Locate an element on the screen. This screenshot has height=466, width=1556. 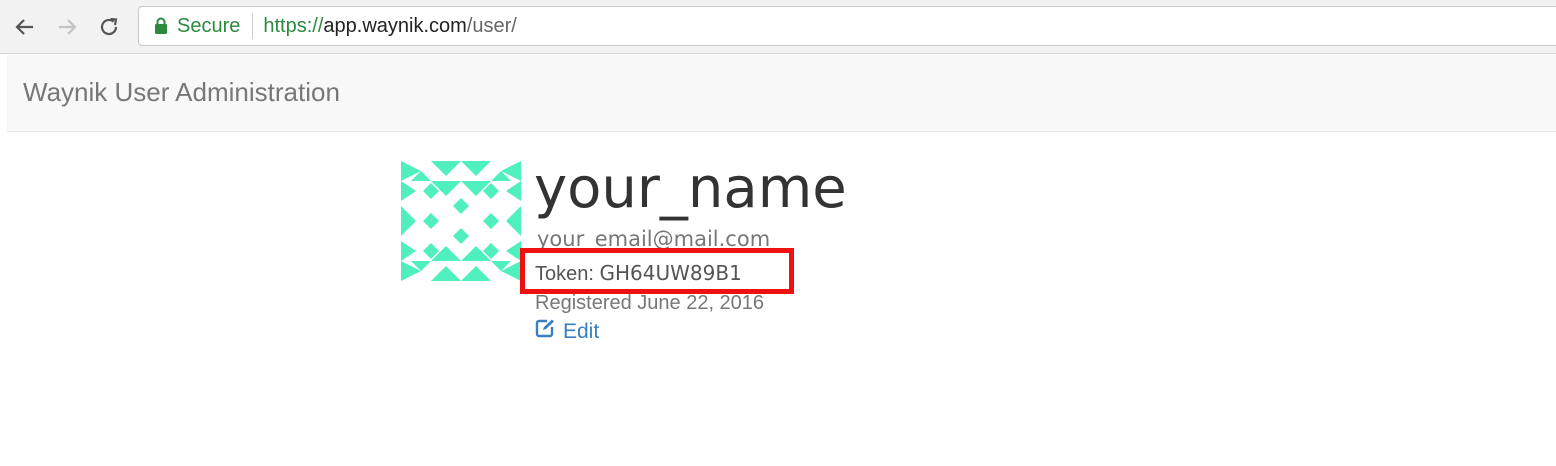
forward-arrow-icon is located at coordinates (67, 27).